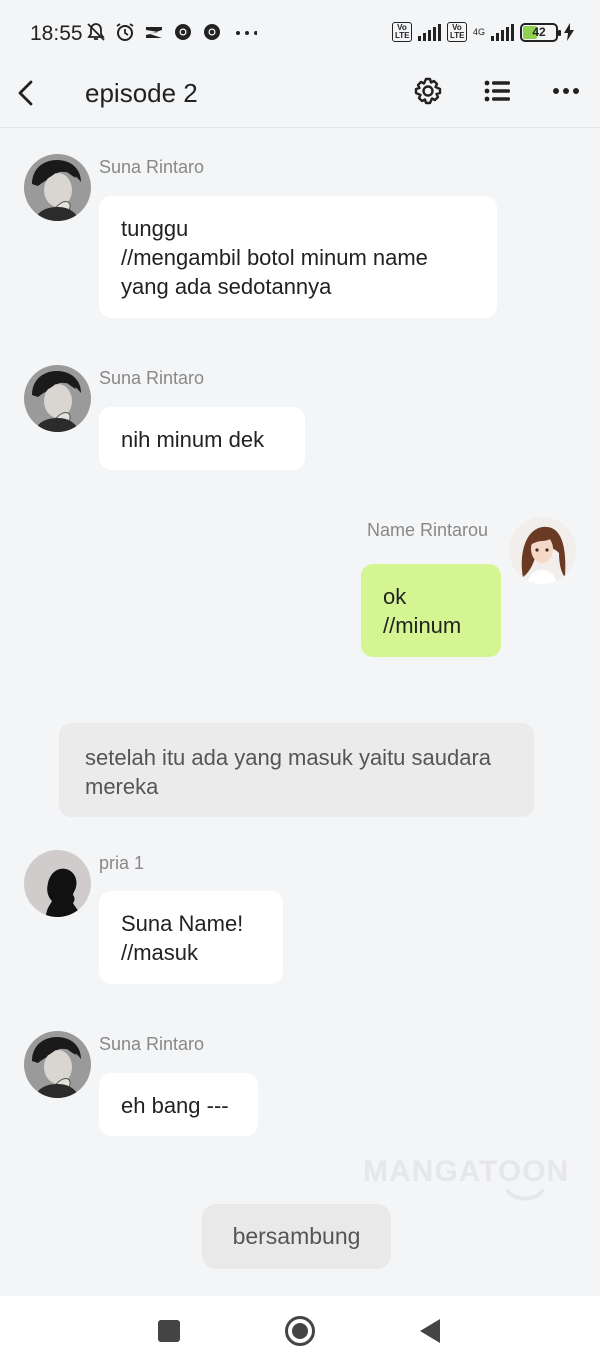  What do you see at coordinates (125, 32) in the screenshot?
I see `alarm-icon` at bounding box center [125, 32].